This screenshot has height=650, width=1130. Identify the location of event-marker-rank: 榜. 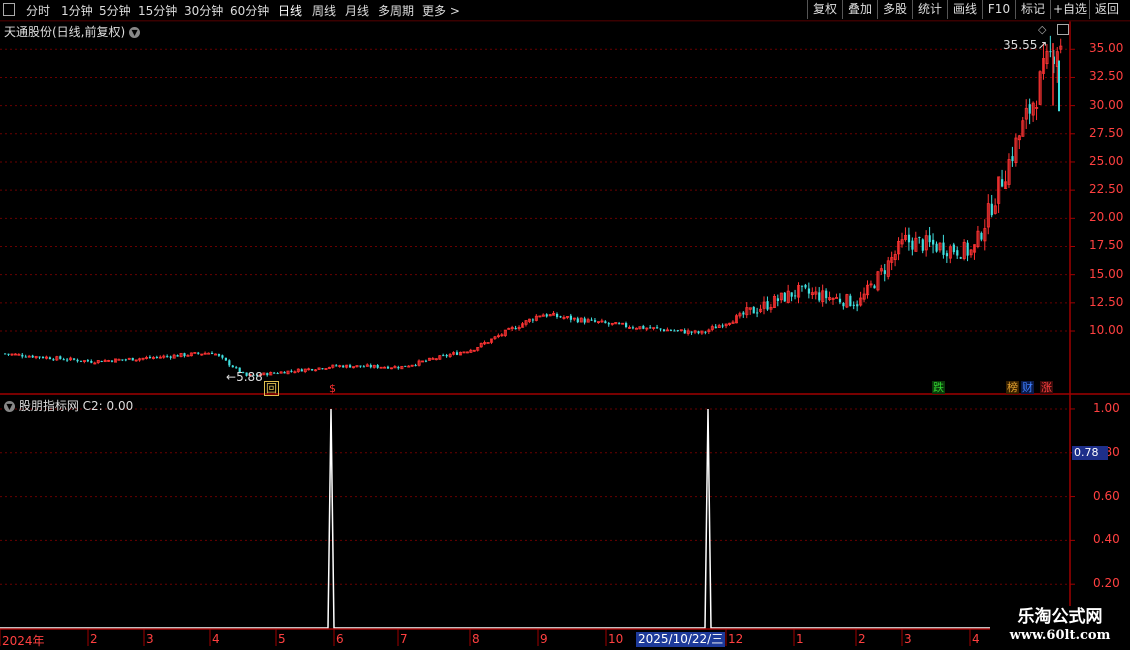
(1012, 387).